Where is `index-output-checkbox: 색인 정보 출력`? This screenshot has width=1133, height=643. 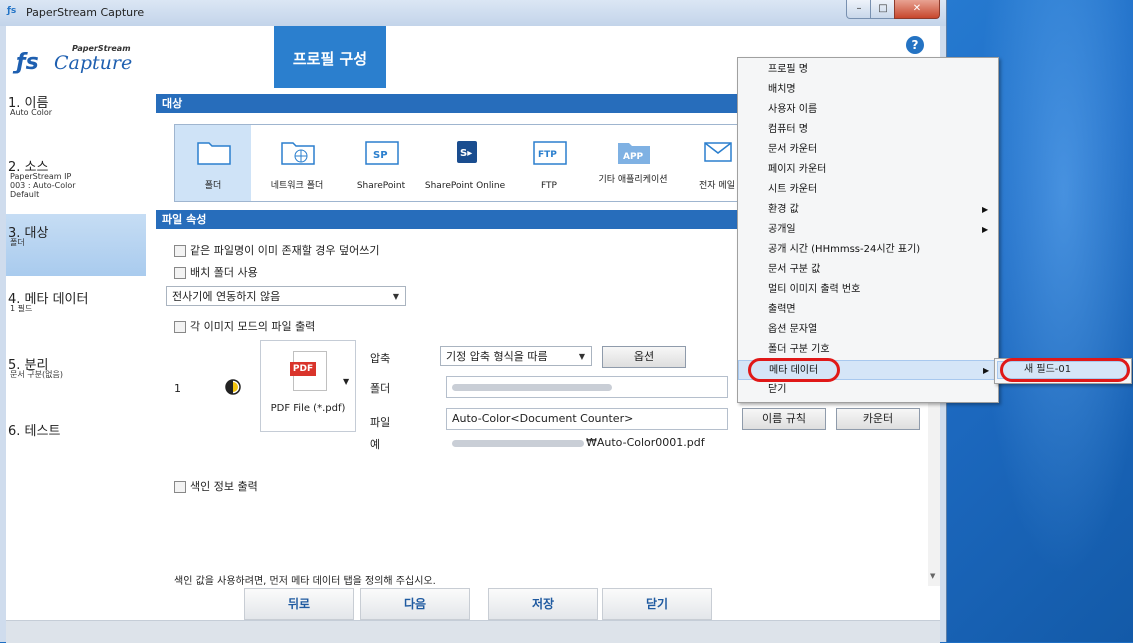
index-output-checkbox: 색인 정보 출력 is located at coordinates (216, 486).